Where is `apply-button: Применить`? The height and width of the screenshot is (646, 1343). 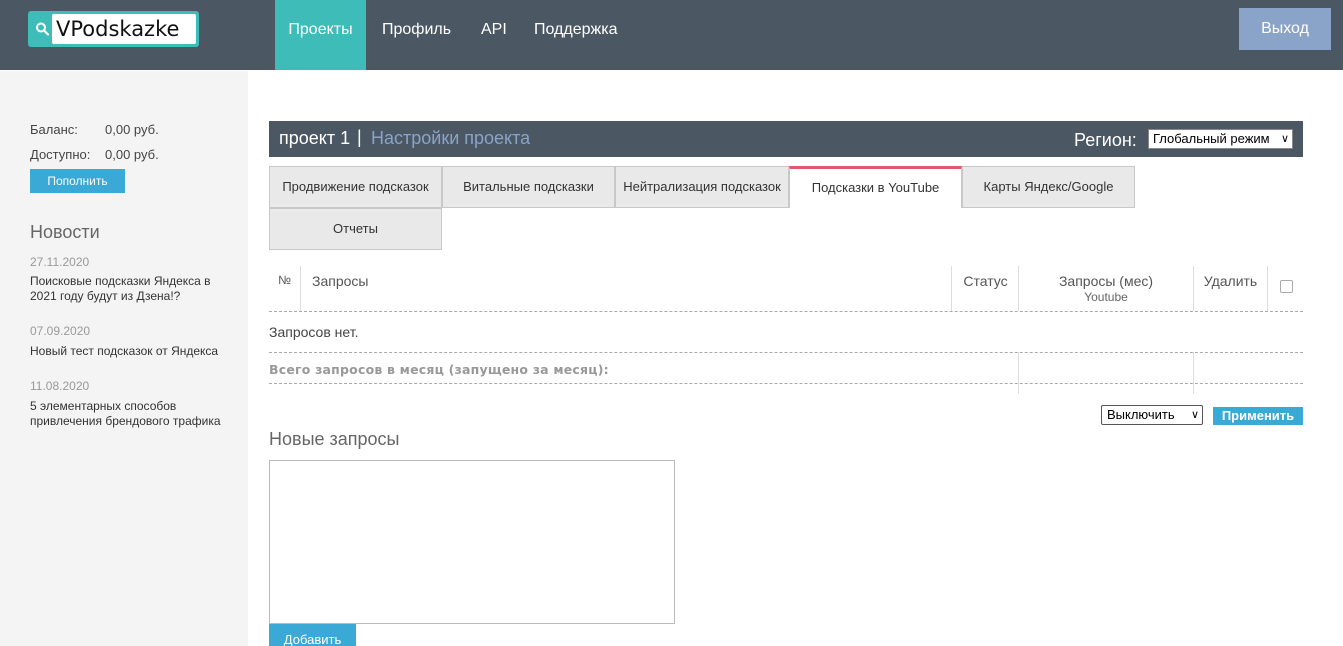
apply-button: Применить is located at coordinates (1258, 416).